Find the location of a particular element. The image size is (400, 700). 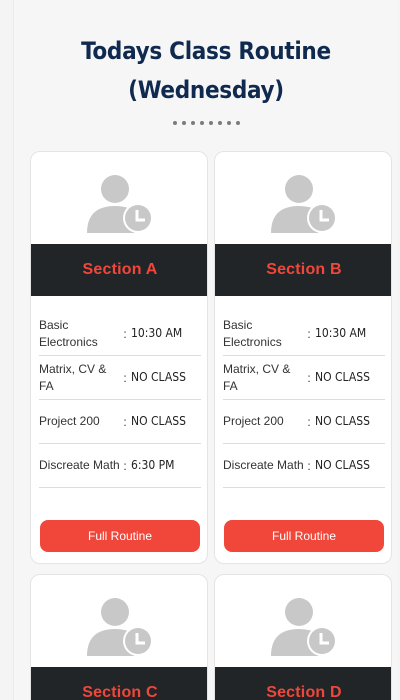

section-header: Section A is located at coordinates (119, 270).